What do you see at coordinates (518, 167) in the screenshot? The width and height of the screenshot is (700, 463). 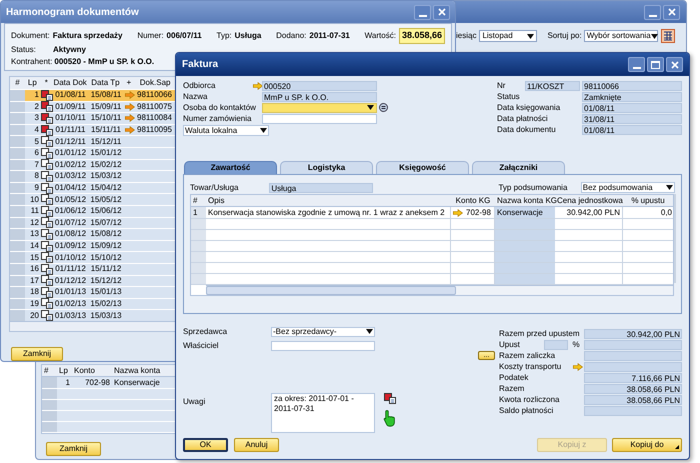 I see `tab: Załączniki` at bounding box center [518, 167].